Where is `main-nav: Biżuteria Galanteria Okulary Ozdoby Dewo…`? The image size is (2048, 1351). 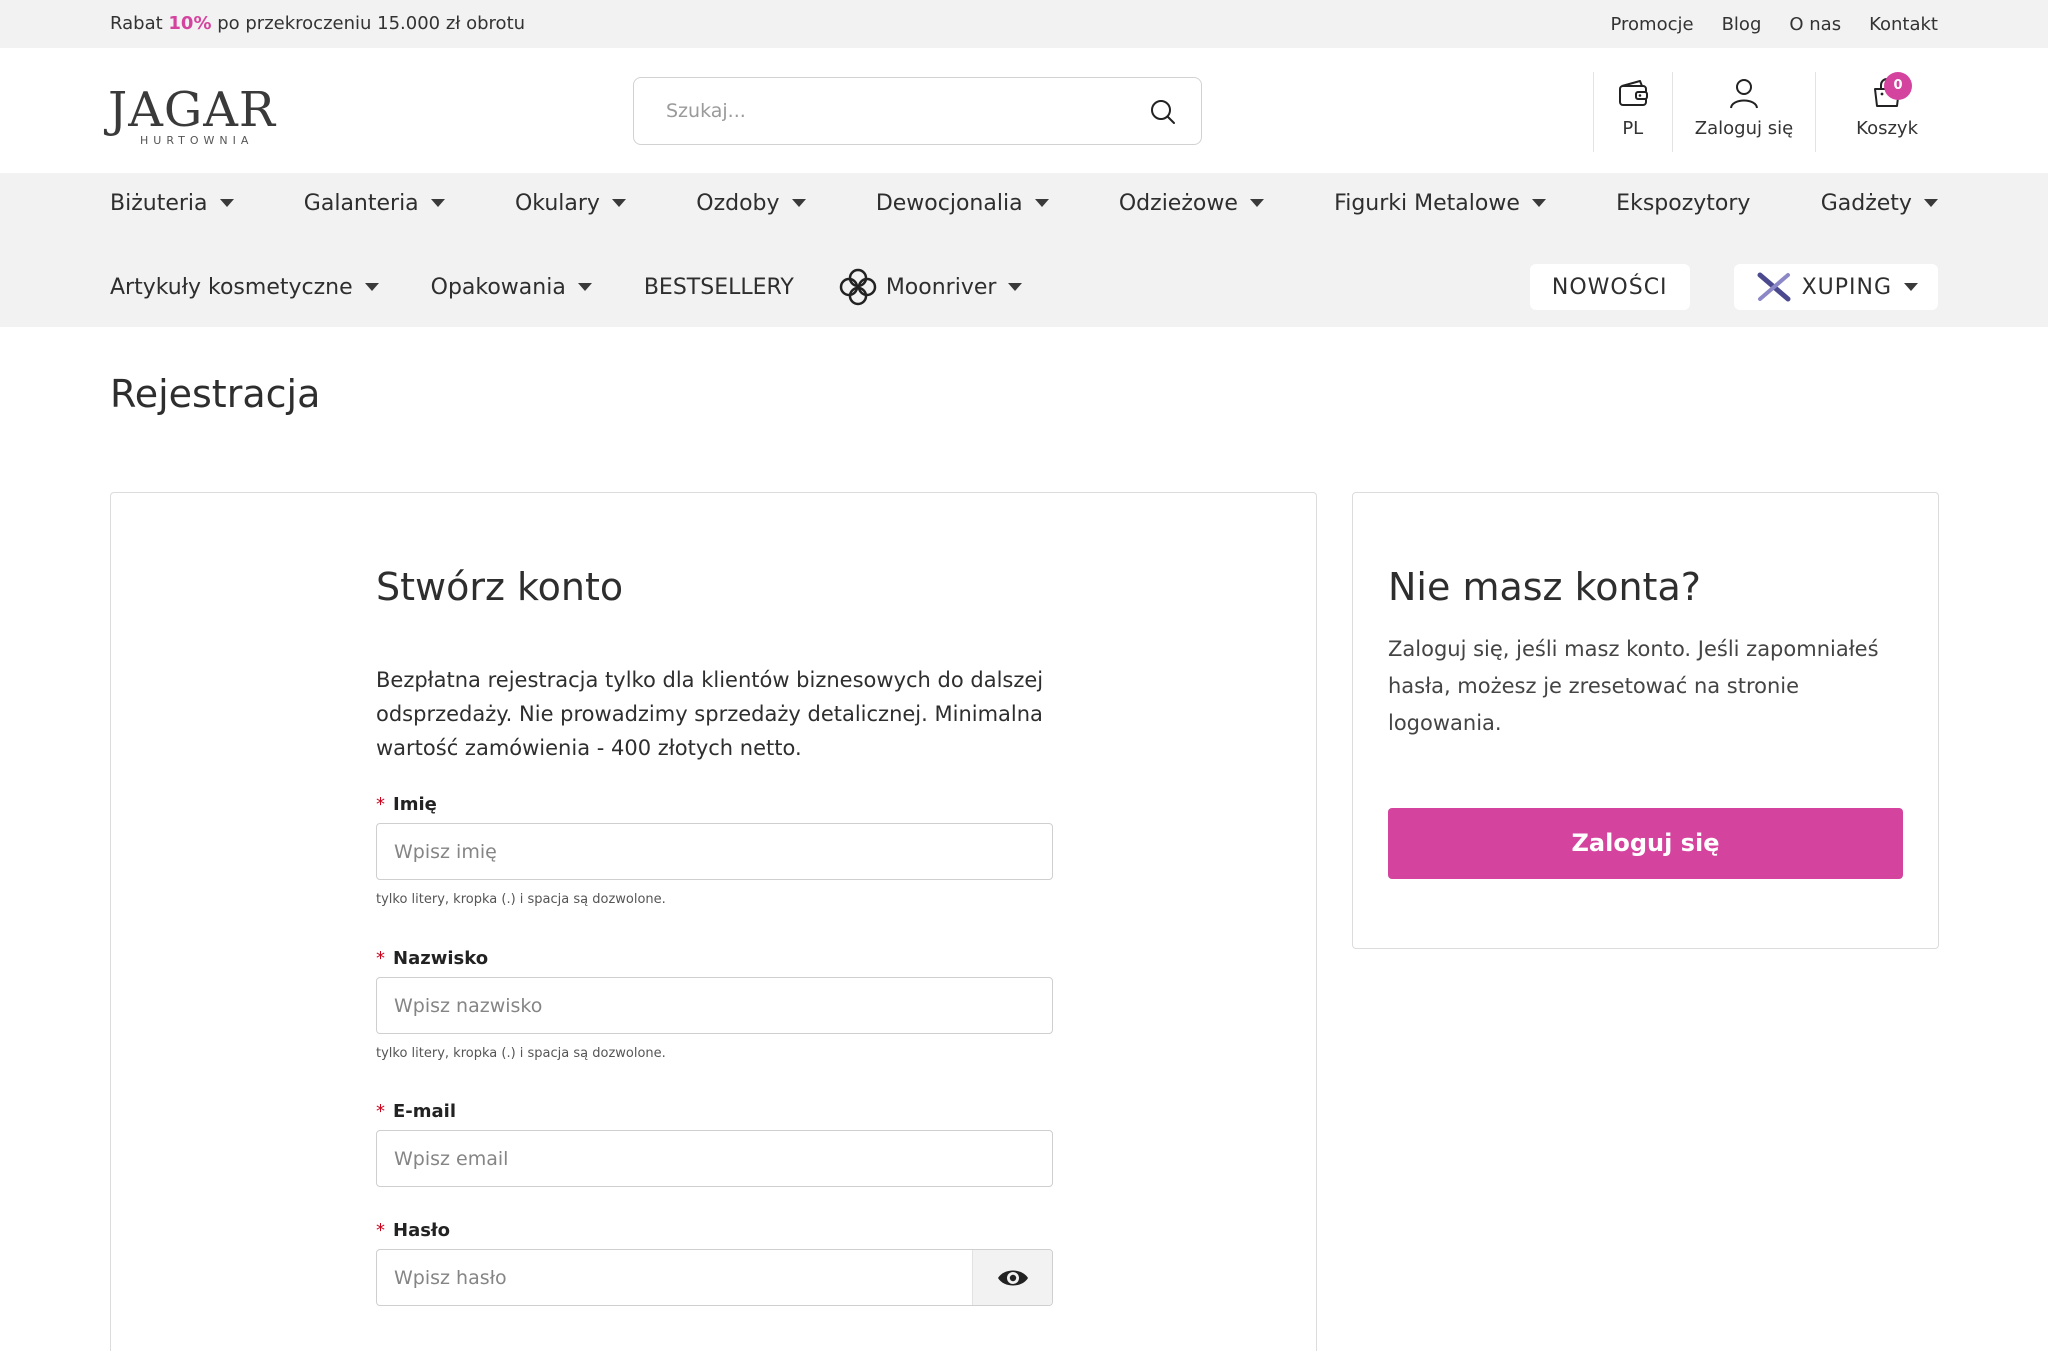
main-nav: Biżuteria Galanteria Okulary Ozdoby Dewo… is located at coordinates (1024, 250).